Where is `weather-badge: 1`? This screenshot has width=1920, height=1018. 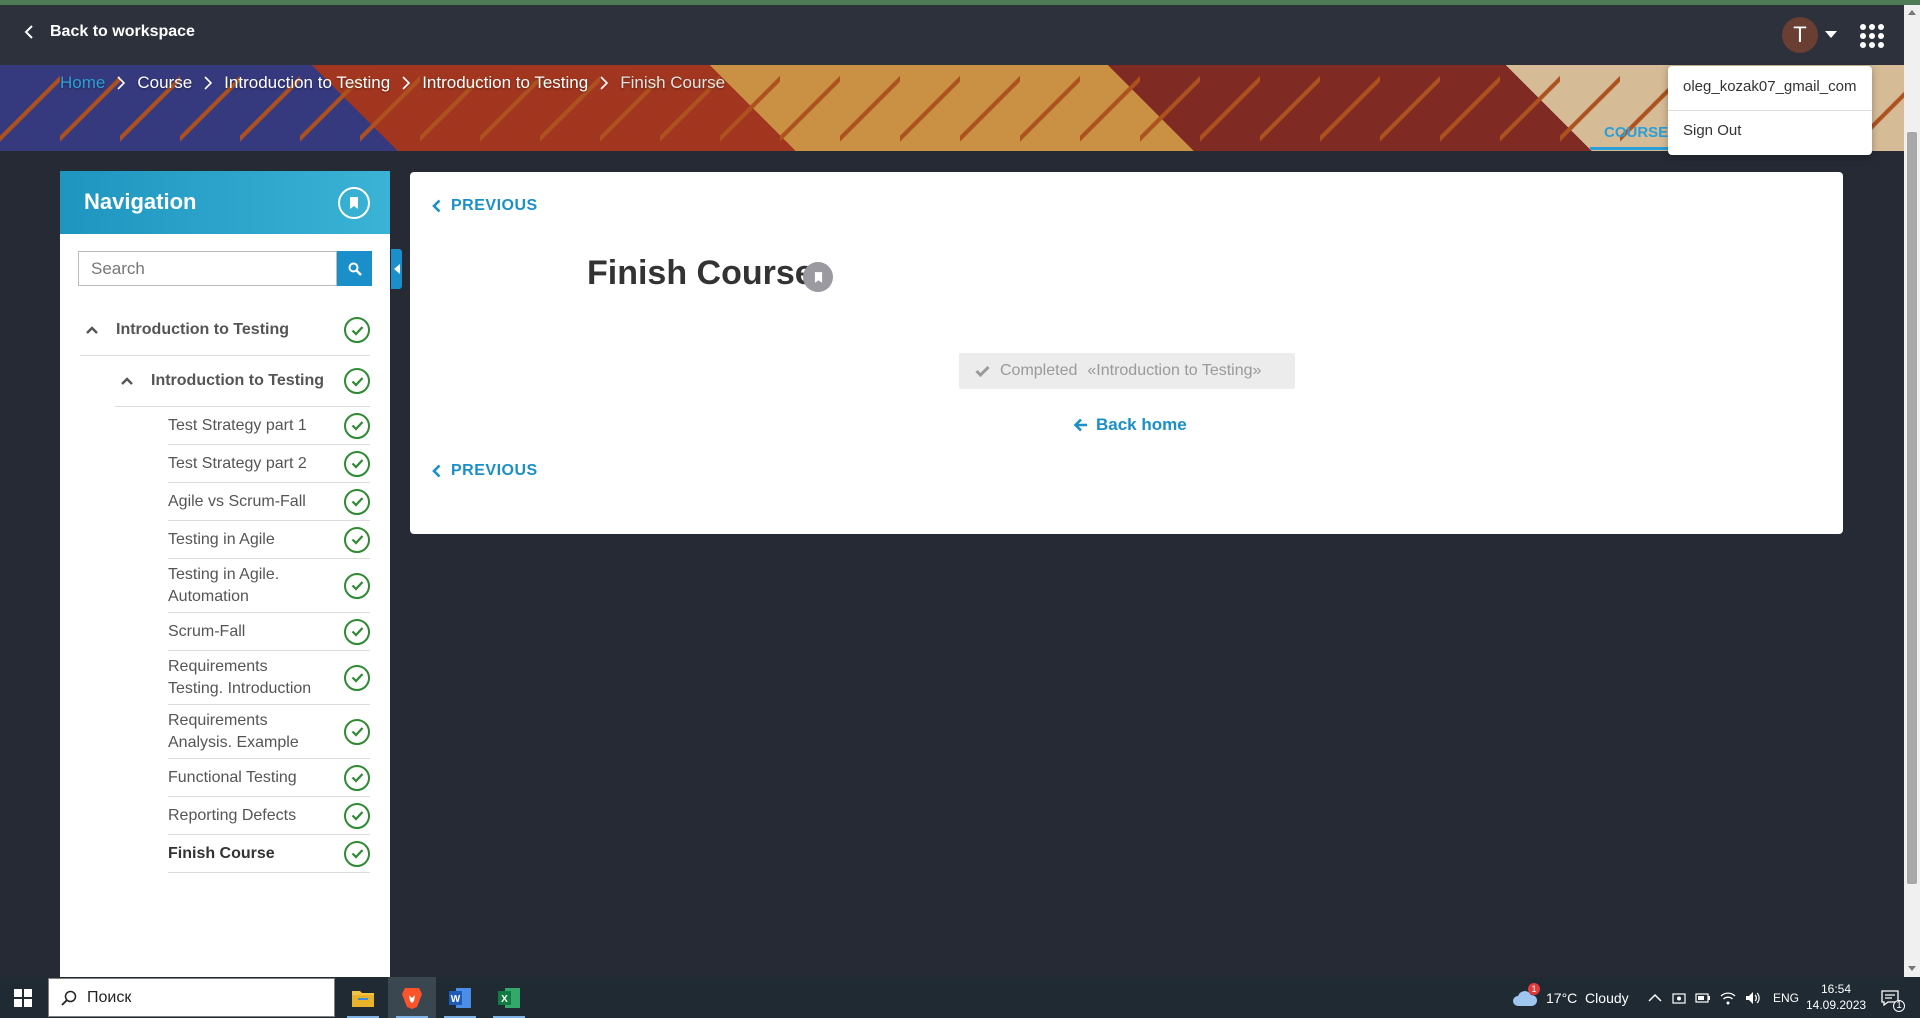
weather-badge: 1 is located at coordinates (1534, 989).